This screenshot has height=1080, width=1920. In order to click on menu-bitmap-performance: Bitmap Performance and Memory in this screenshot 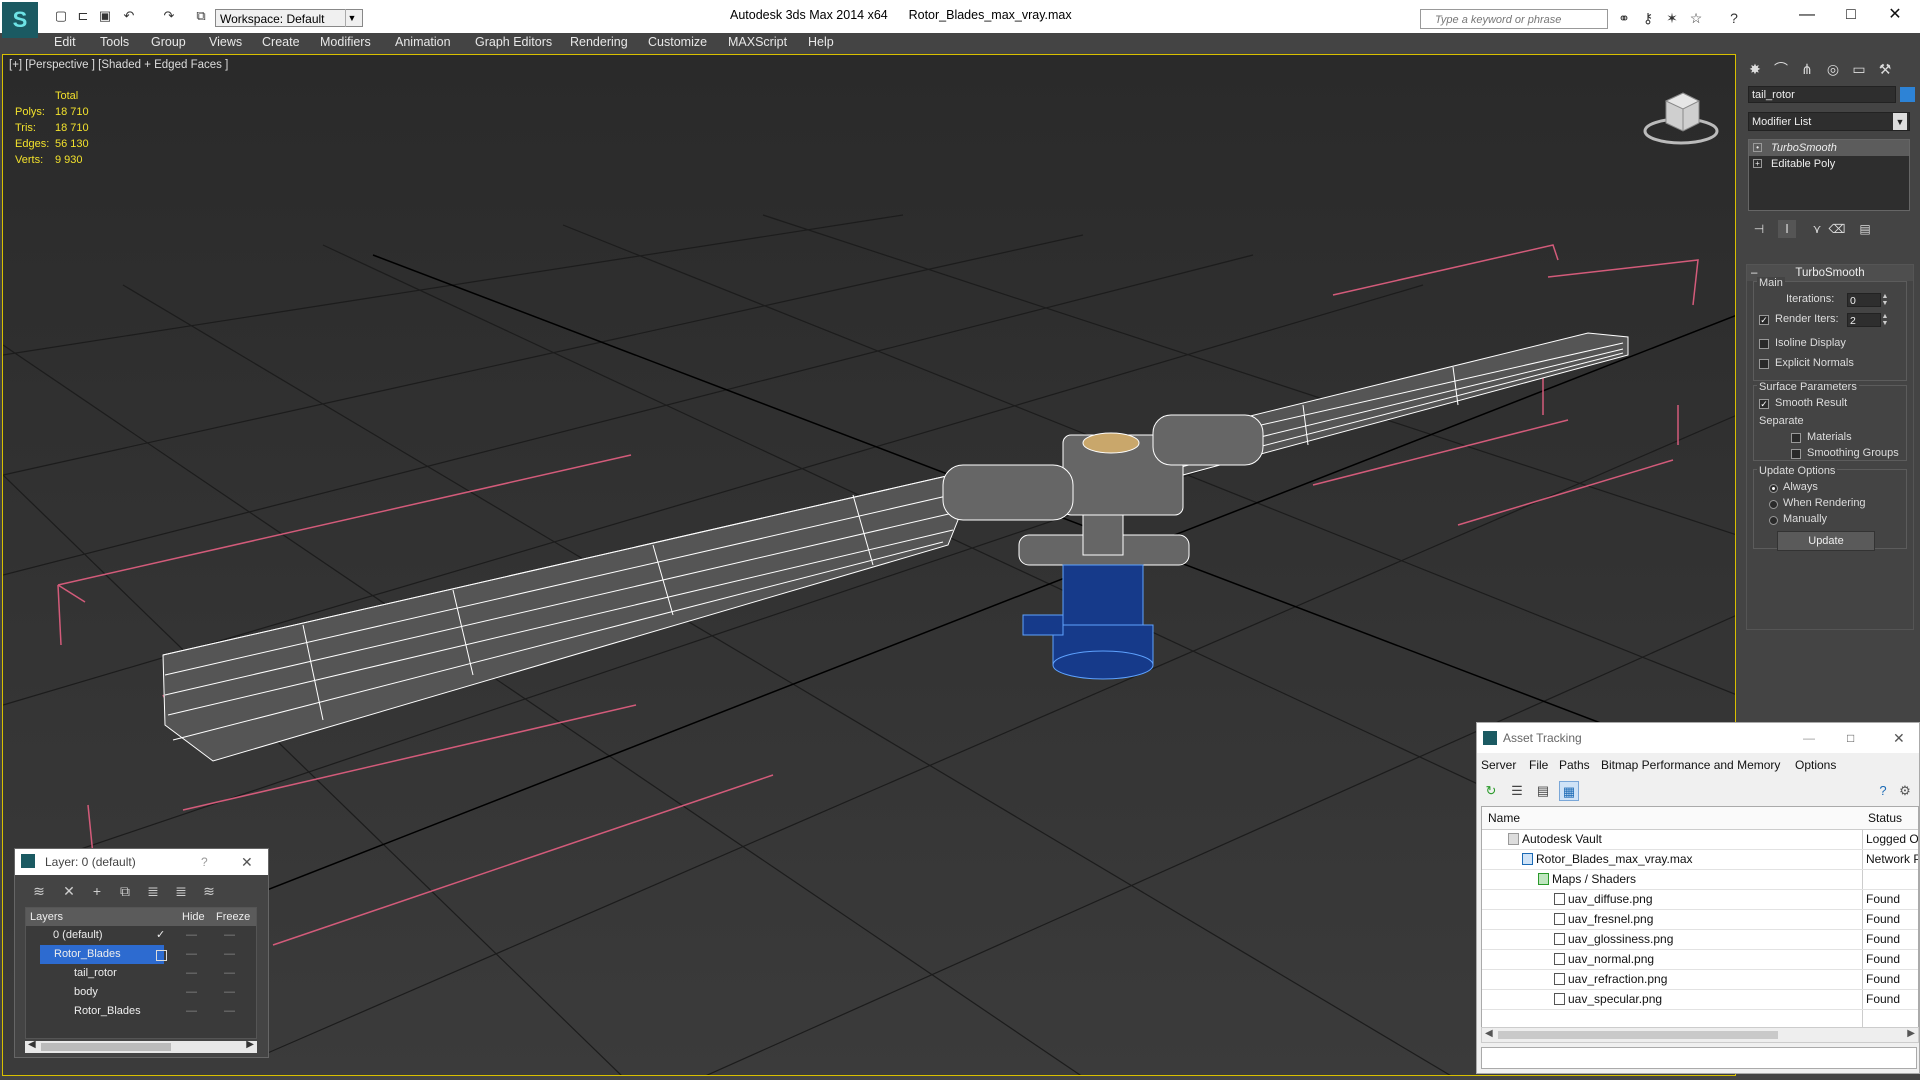, I will do `click(1690, 765)`.